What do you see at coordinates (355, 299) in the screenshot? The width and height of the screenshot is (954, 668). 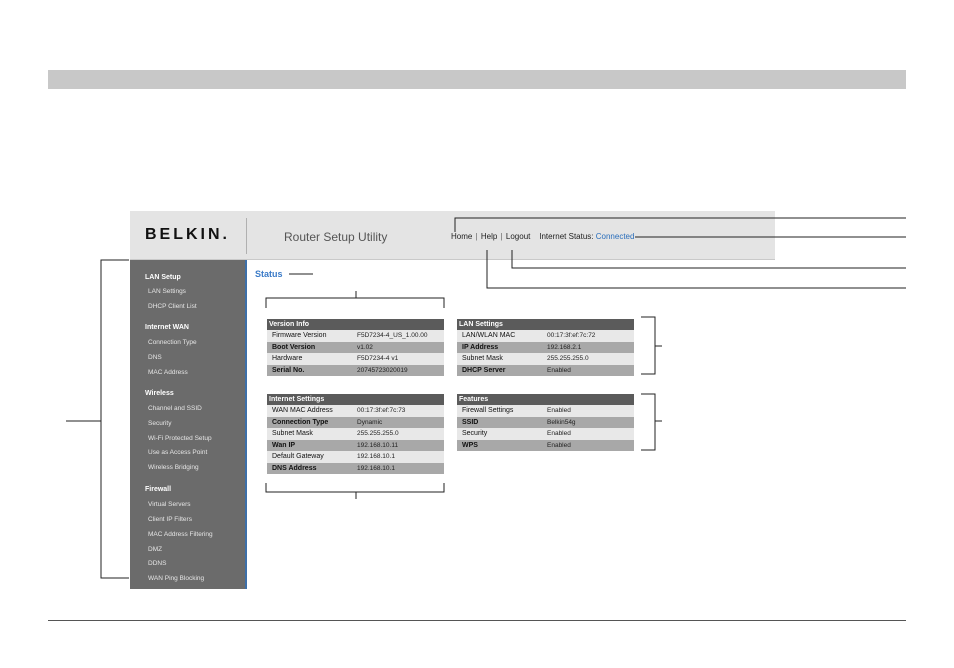 I see `bracket-top-tables` at bounding box center [355, 299].